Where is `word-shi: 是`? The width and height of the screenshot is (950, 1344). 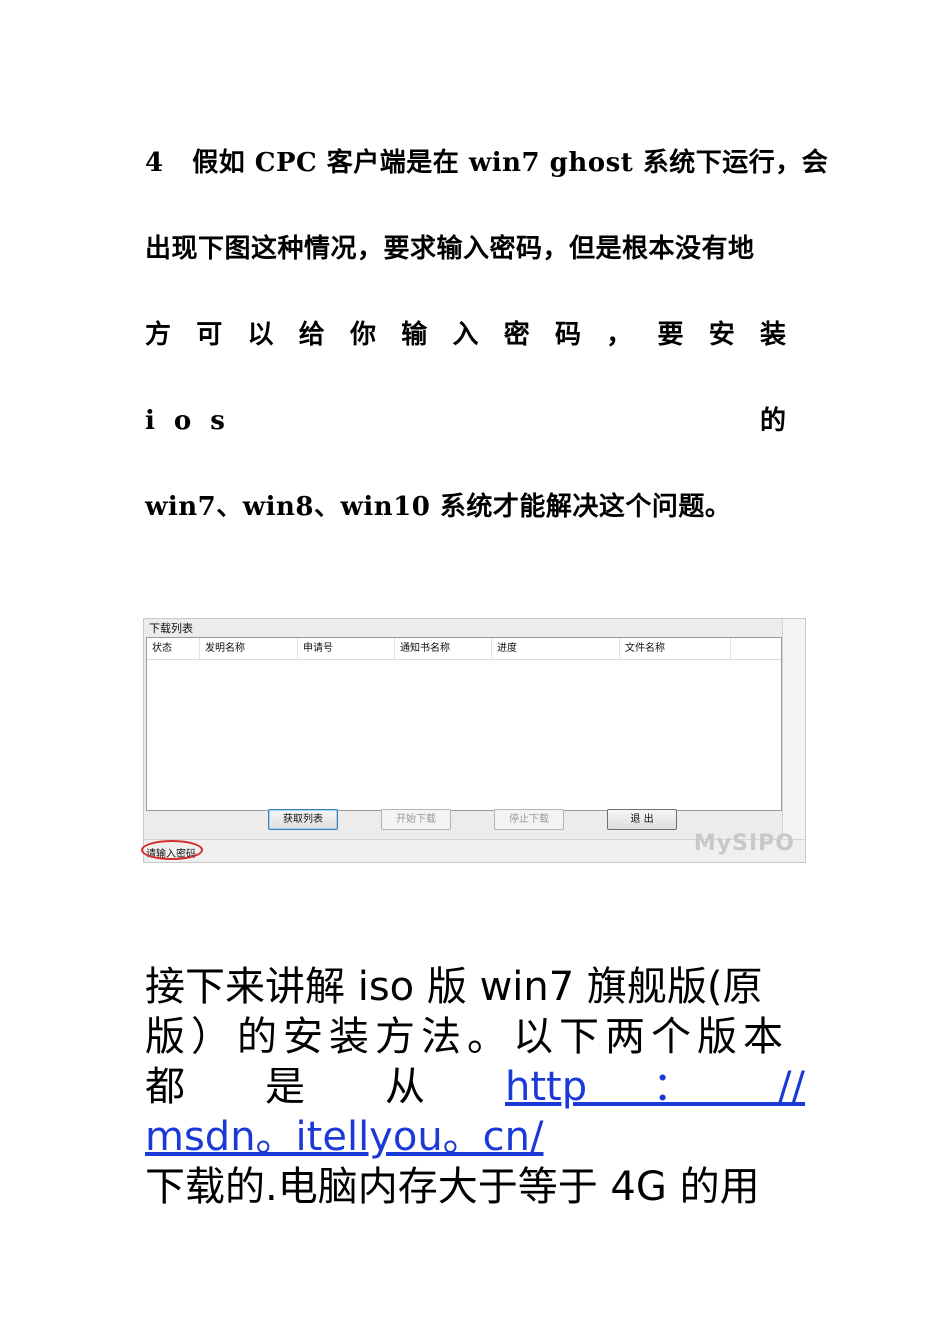
word-shi: 是 is located at coordinates (285, 1087).